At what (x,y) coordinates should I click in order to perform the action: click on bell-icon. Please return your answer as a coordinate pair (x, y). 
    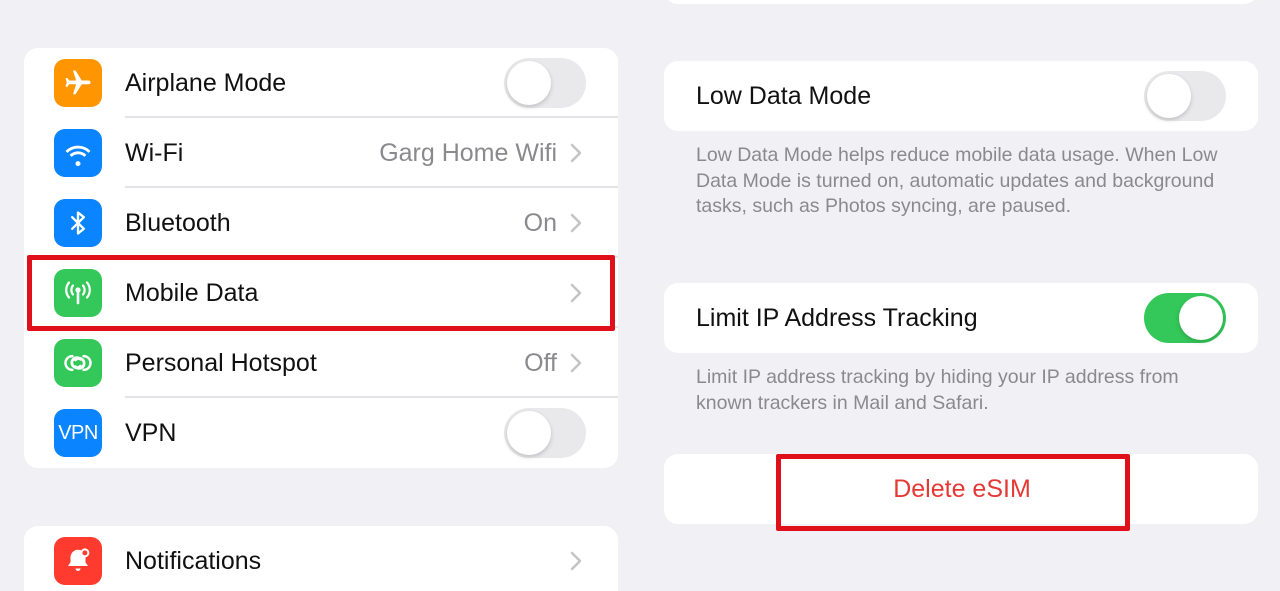
    Looking at the image, I should click on (78, 561).